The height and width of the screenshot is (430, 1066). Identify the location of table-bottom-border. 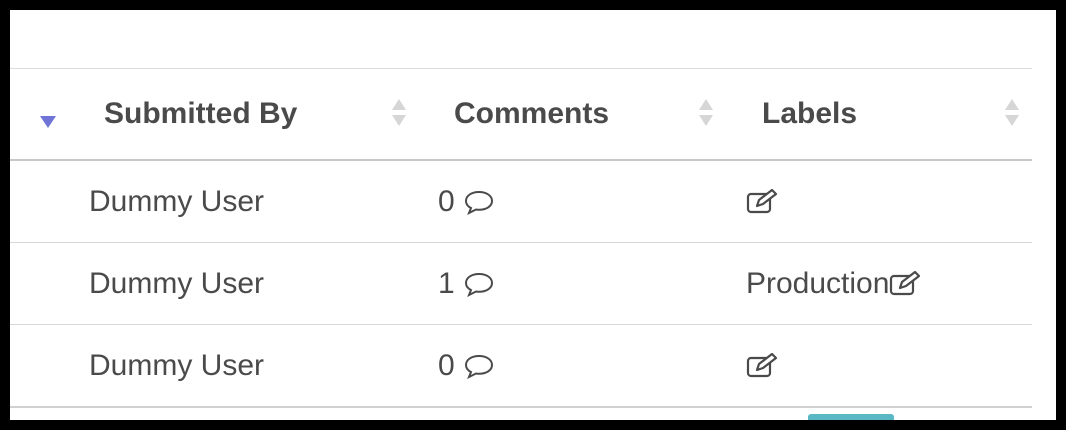
(521, 407).